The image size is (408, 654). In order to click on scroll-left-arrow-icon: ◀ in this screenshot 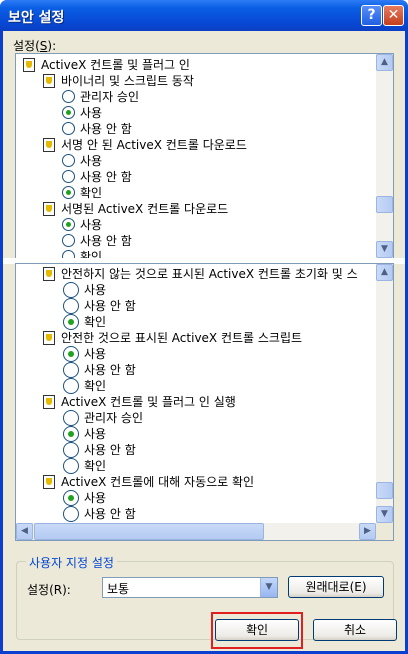, I will do `click(24, 531)`.